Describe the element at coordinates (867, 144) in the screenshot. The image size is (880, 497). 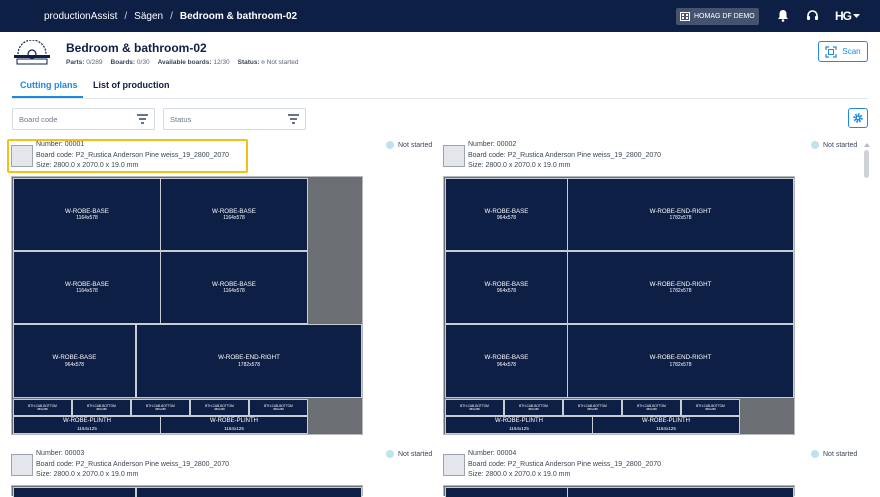
I see `scroll-up-icon` at that location.